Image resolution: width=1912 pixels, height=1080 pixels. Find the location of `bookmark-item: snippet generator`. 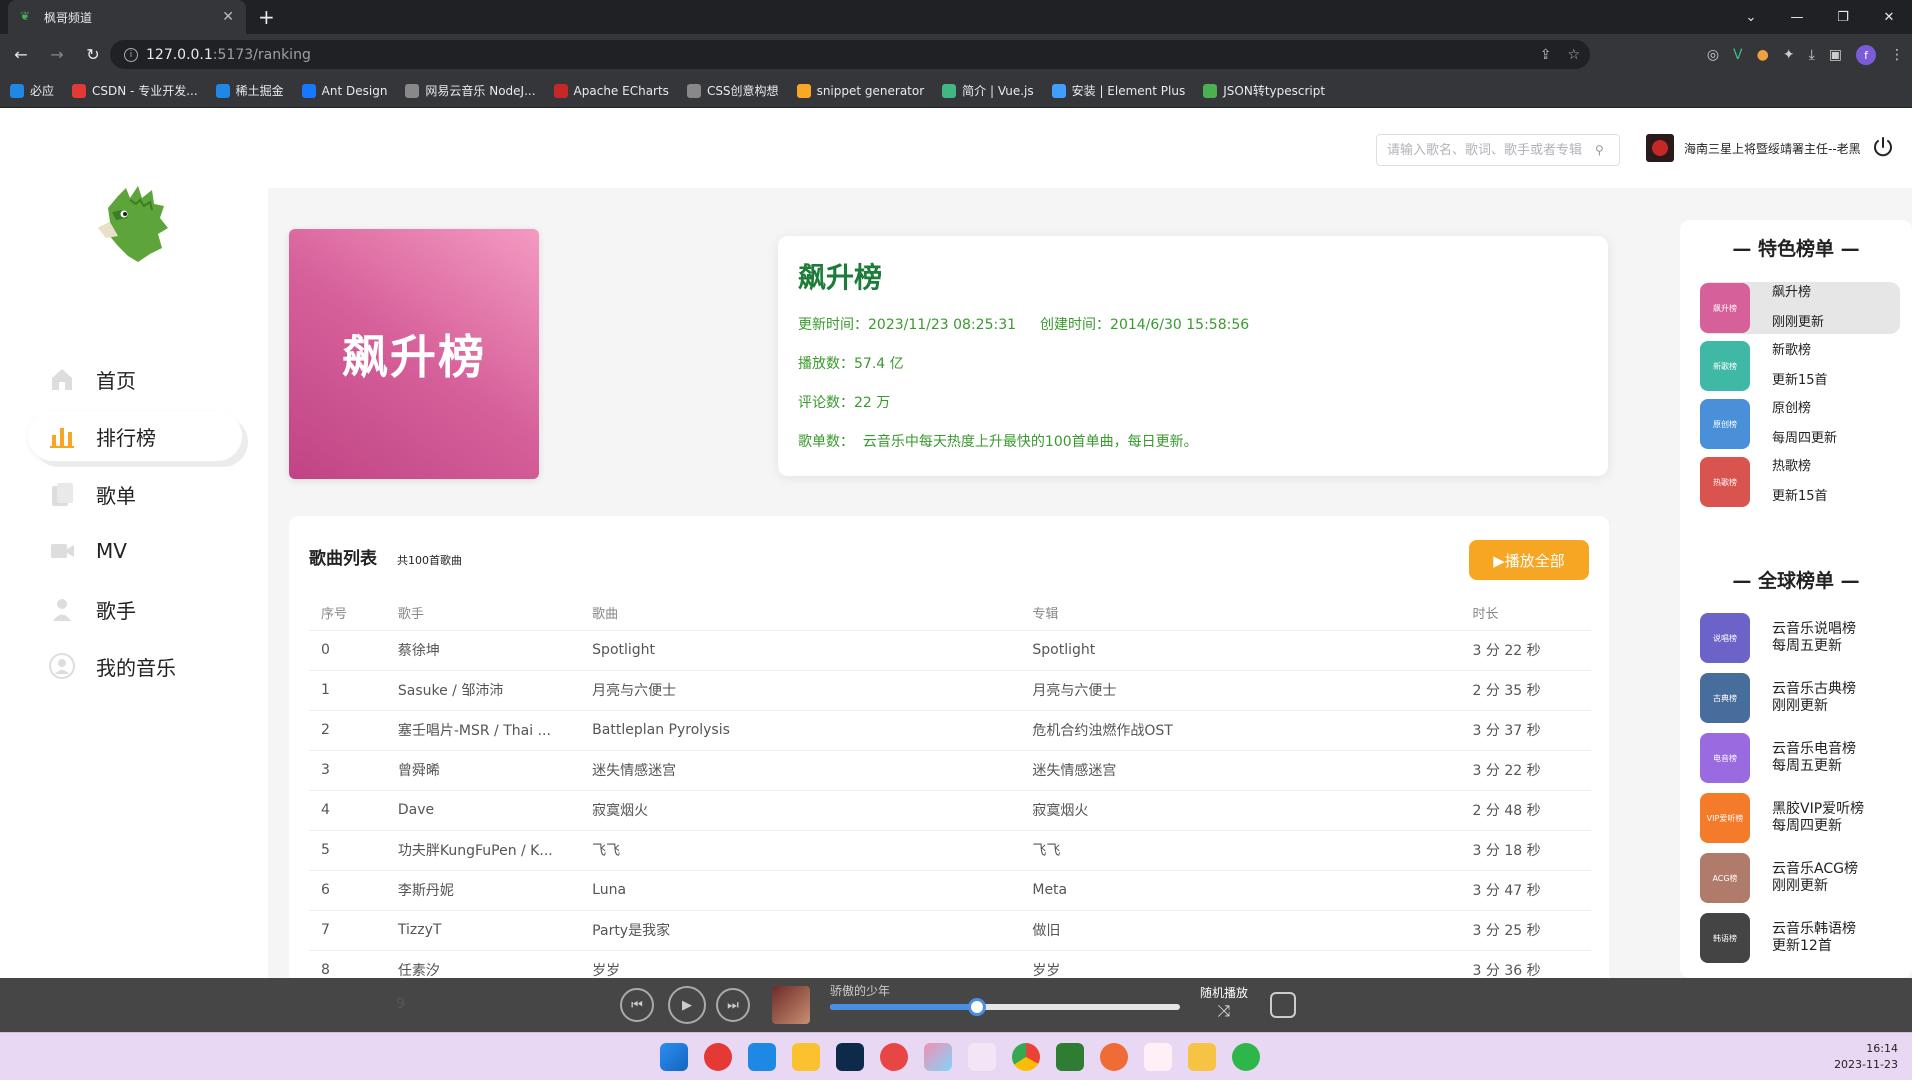

bookmark-item: snippet generator is located at coordinates (860, 90).